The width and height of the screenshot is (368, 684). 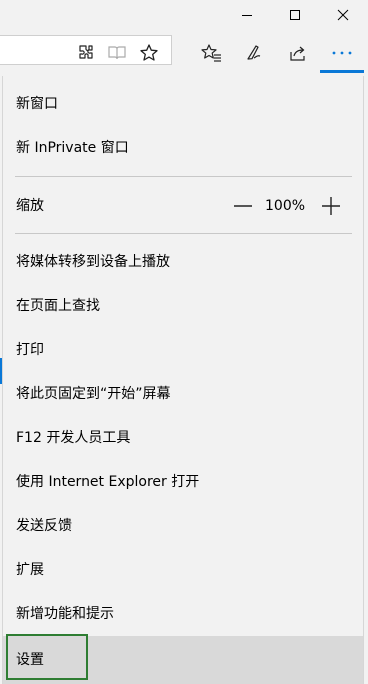 I want to click on menu-item-whats-new-tips: 新增功能和提示, so click(x=183, y=614).